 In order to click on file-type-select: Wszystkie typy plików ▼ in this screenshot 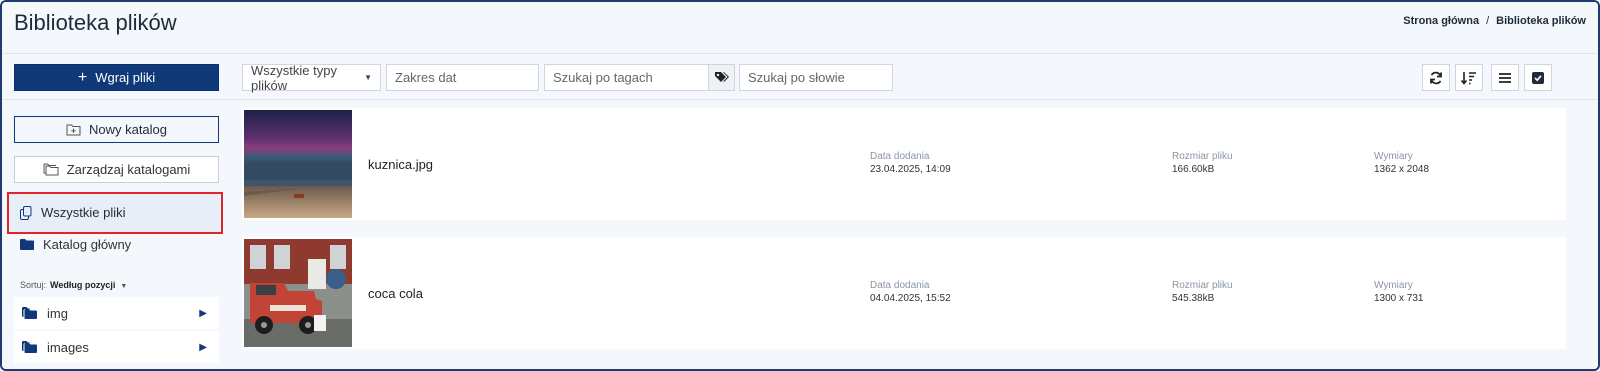, I will do `click(311, 77)`.